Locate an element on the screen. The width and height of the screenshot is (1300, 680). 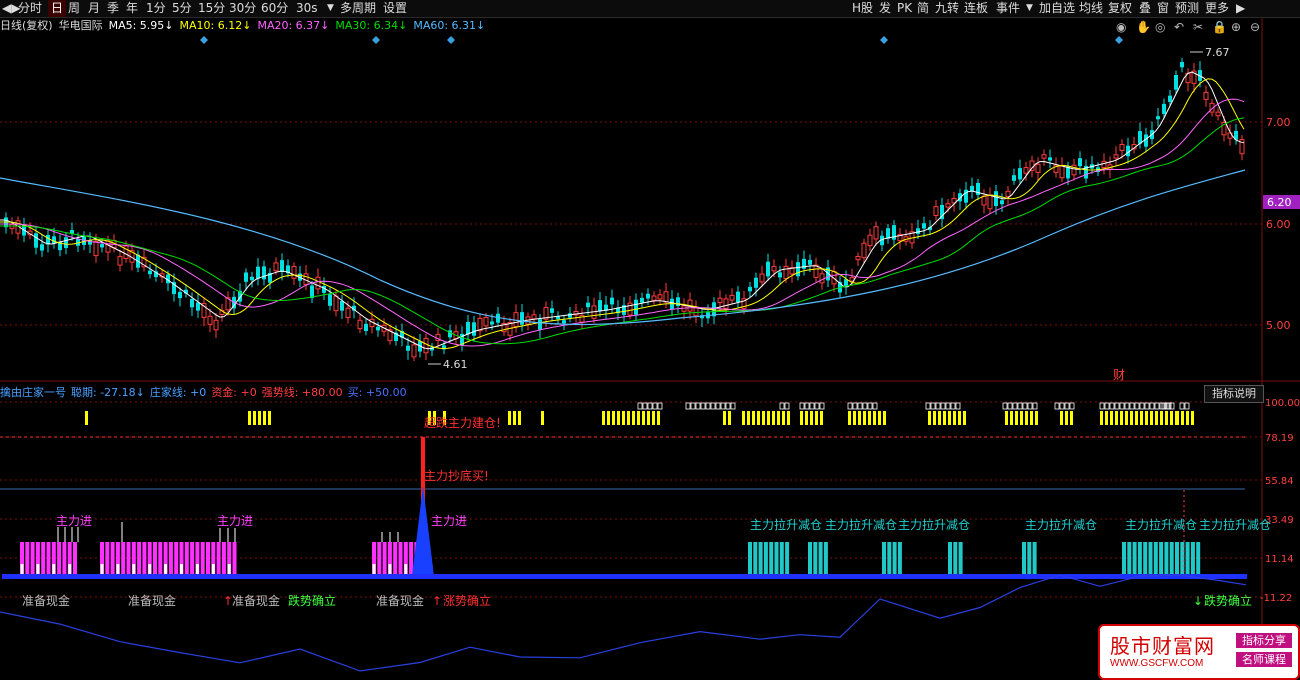
low-price-label: 4.61 is located at coordinates (455, 364).